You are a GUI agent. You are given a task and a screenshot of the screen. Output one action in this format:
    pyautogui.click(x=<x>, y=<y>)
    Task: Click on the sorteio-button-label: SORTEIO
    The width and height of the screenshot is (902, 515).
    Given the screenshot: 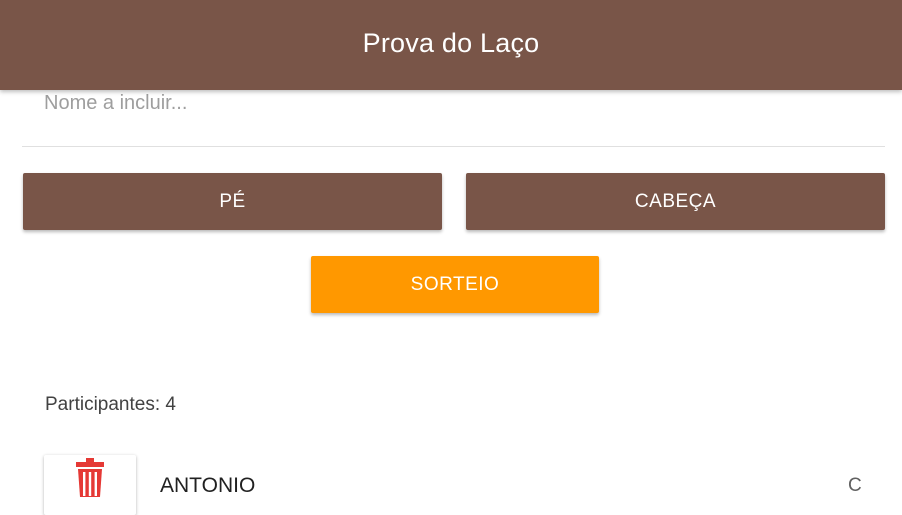 What is the action you would take?
    pyautogui.click(x=455, y=284)
    